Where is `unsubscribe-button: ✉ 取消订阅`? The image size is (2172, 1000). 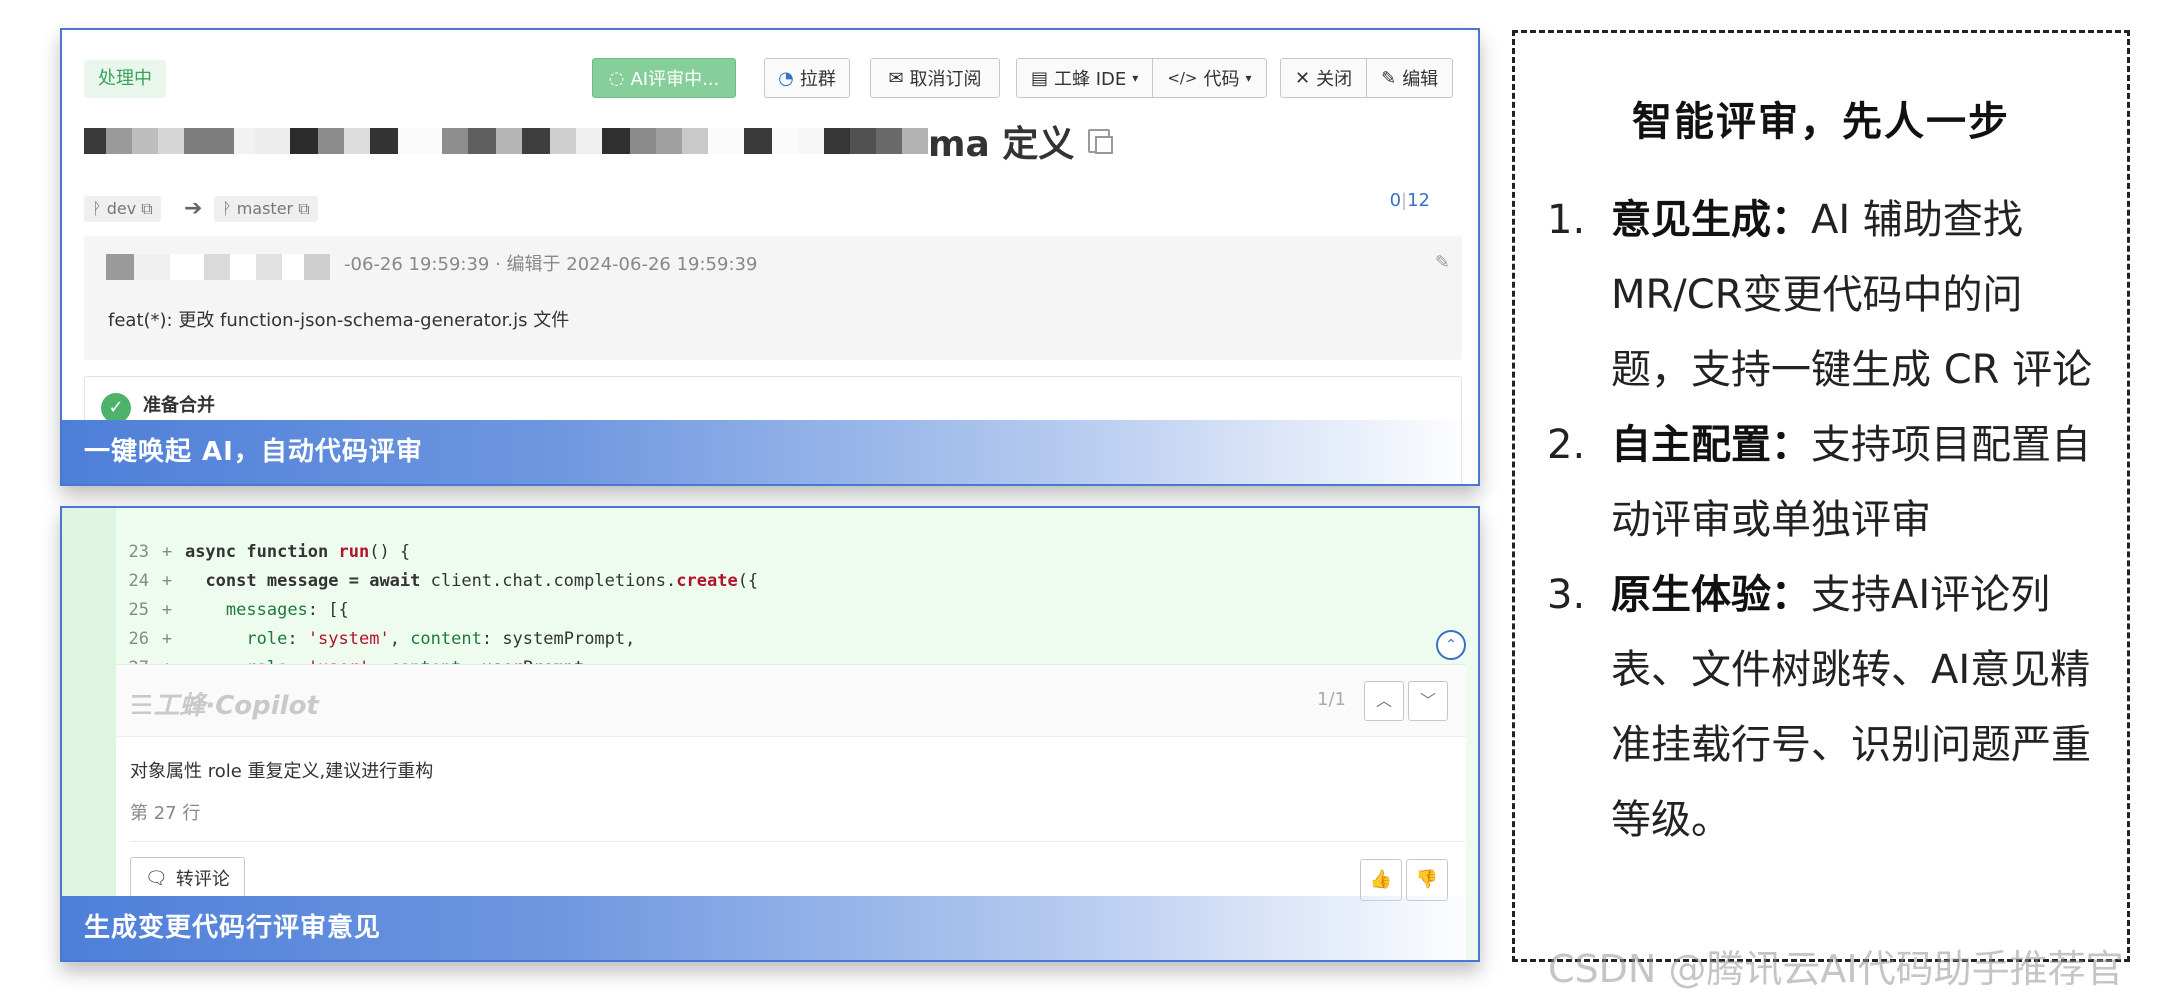
unsubscribe-button: ✉ 取消订阅 is located at coordinates (935, 78).